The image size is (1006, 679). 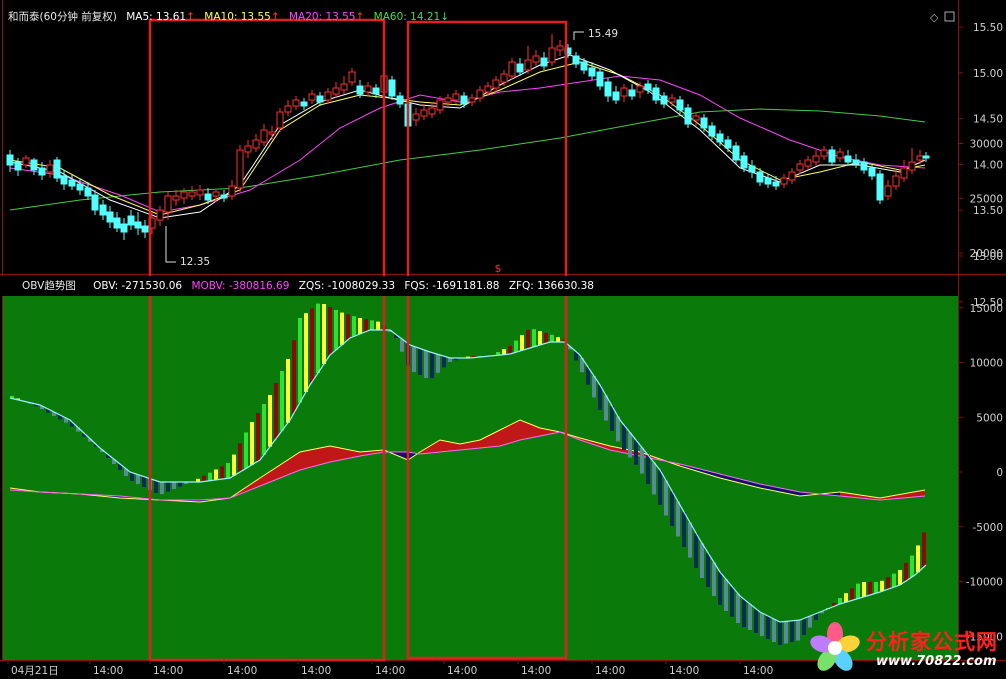 I want to click on high-price-label: 15.49, so click(x=603, y=34).